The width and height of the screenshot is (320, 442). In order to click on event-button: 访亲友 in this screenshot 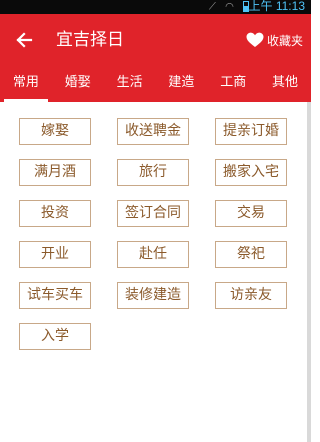, I will do `click(251, 295)`.